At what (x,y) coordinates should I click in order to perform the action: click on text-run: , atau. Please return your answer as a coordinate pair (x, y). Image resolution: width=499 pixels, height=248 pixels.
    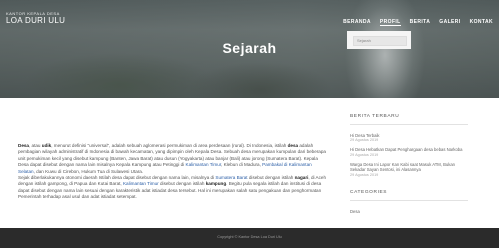
    Looking at the image, I should click on (35, 145).